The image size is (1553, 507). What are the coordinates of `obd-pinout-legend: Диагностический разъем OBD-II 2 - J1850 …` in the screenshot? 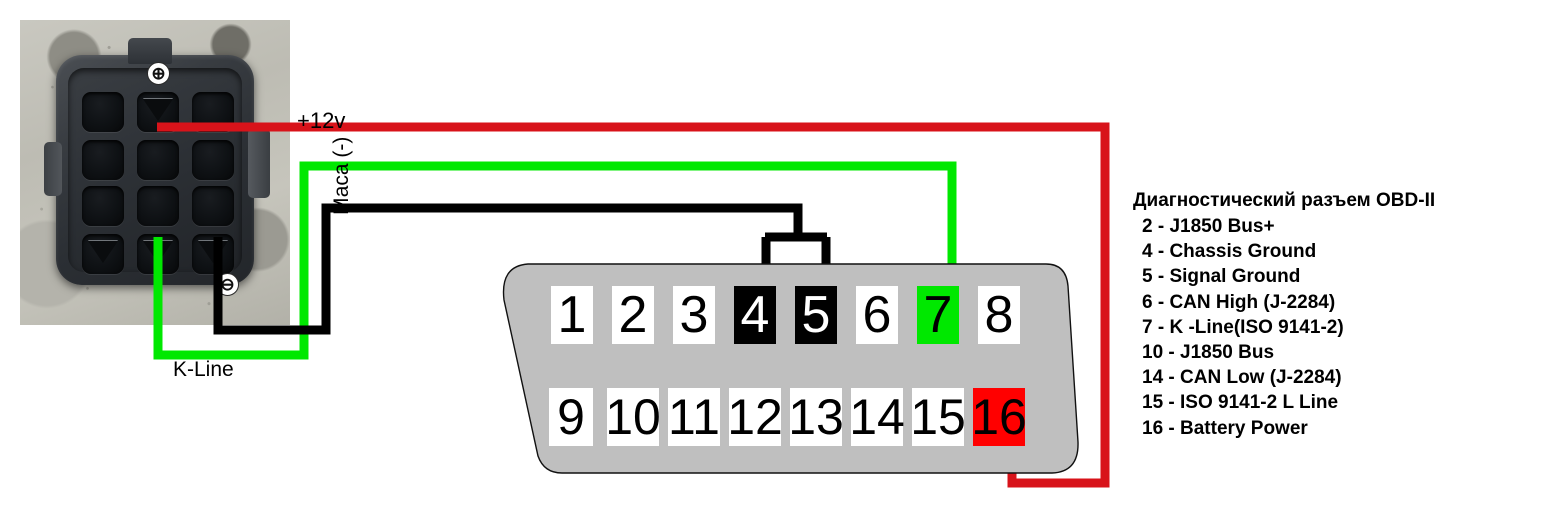 It's located at (1284, 314).